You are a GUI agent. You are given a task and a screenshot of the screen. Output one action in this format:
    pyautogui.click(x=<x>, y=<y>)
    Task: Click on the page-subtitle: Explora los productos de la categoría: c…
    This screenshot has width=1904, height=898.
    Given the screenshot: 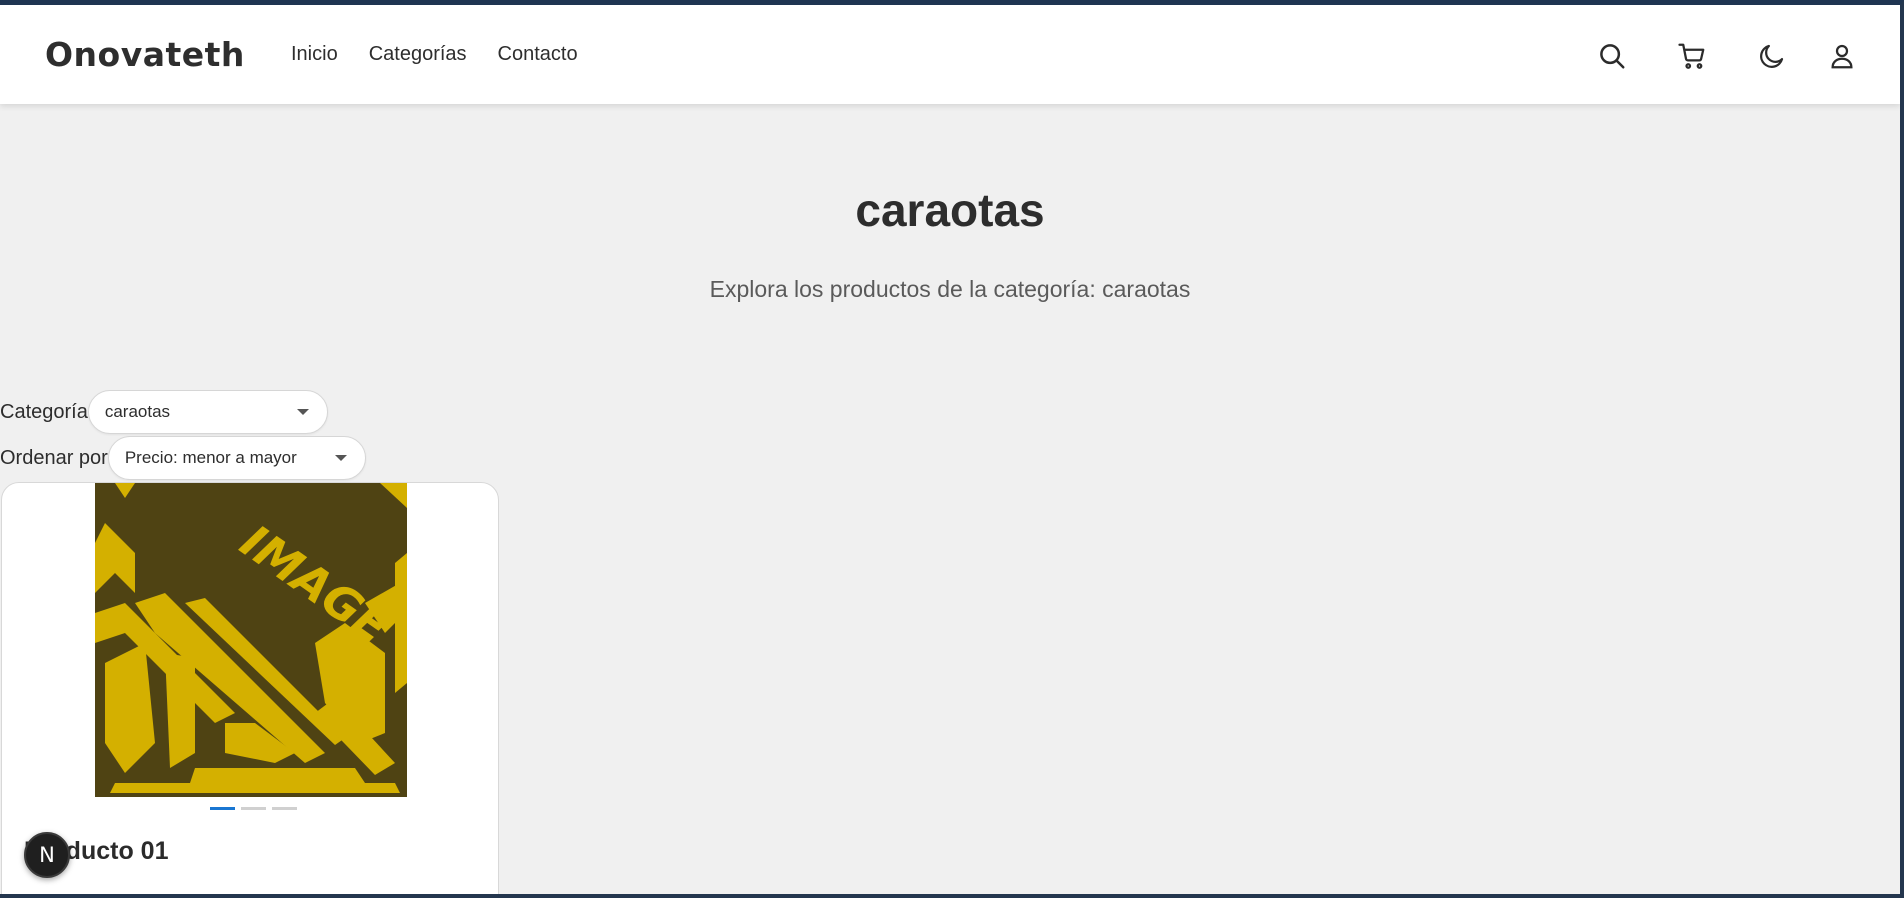 What is the action you would take?
    pyautogui.click(x=950, y=289)
    